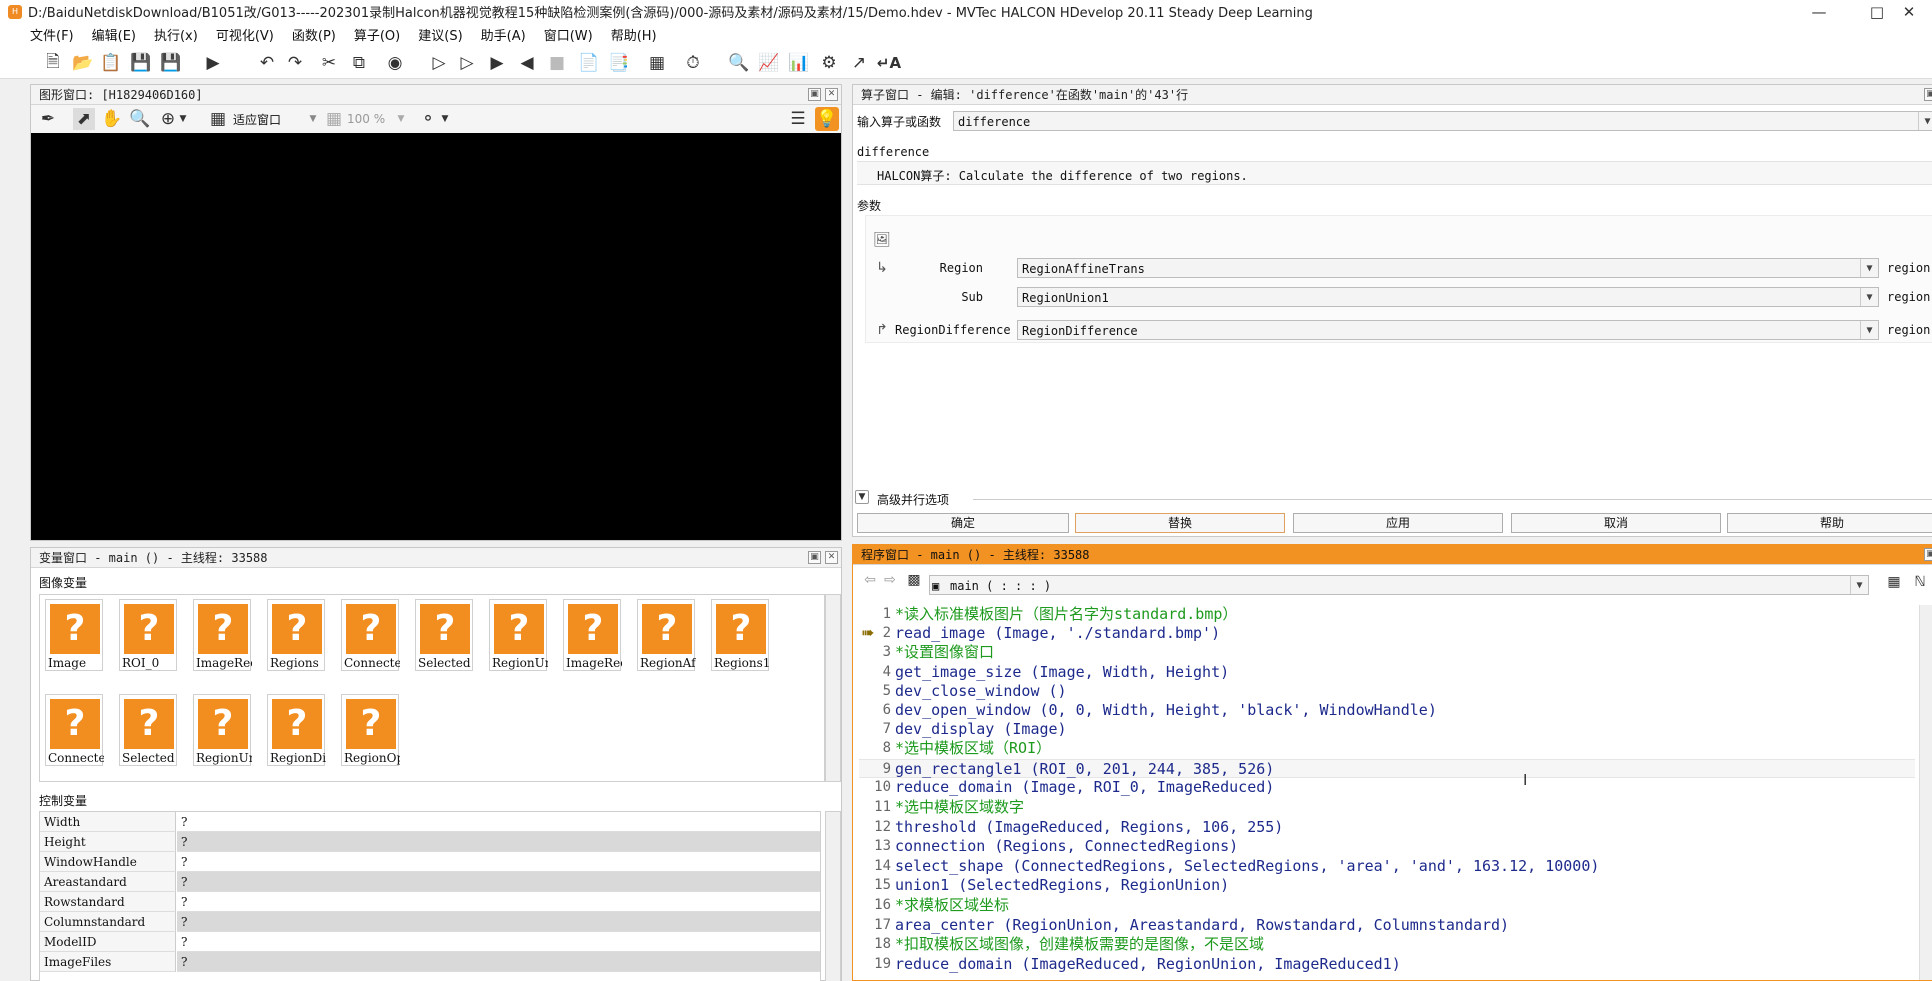 The height and width of the screenshot is (981, 1932). I want to click on fit-window-icon: ▦, so click(218, 119).